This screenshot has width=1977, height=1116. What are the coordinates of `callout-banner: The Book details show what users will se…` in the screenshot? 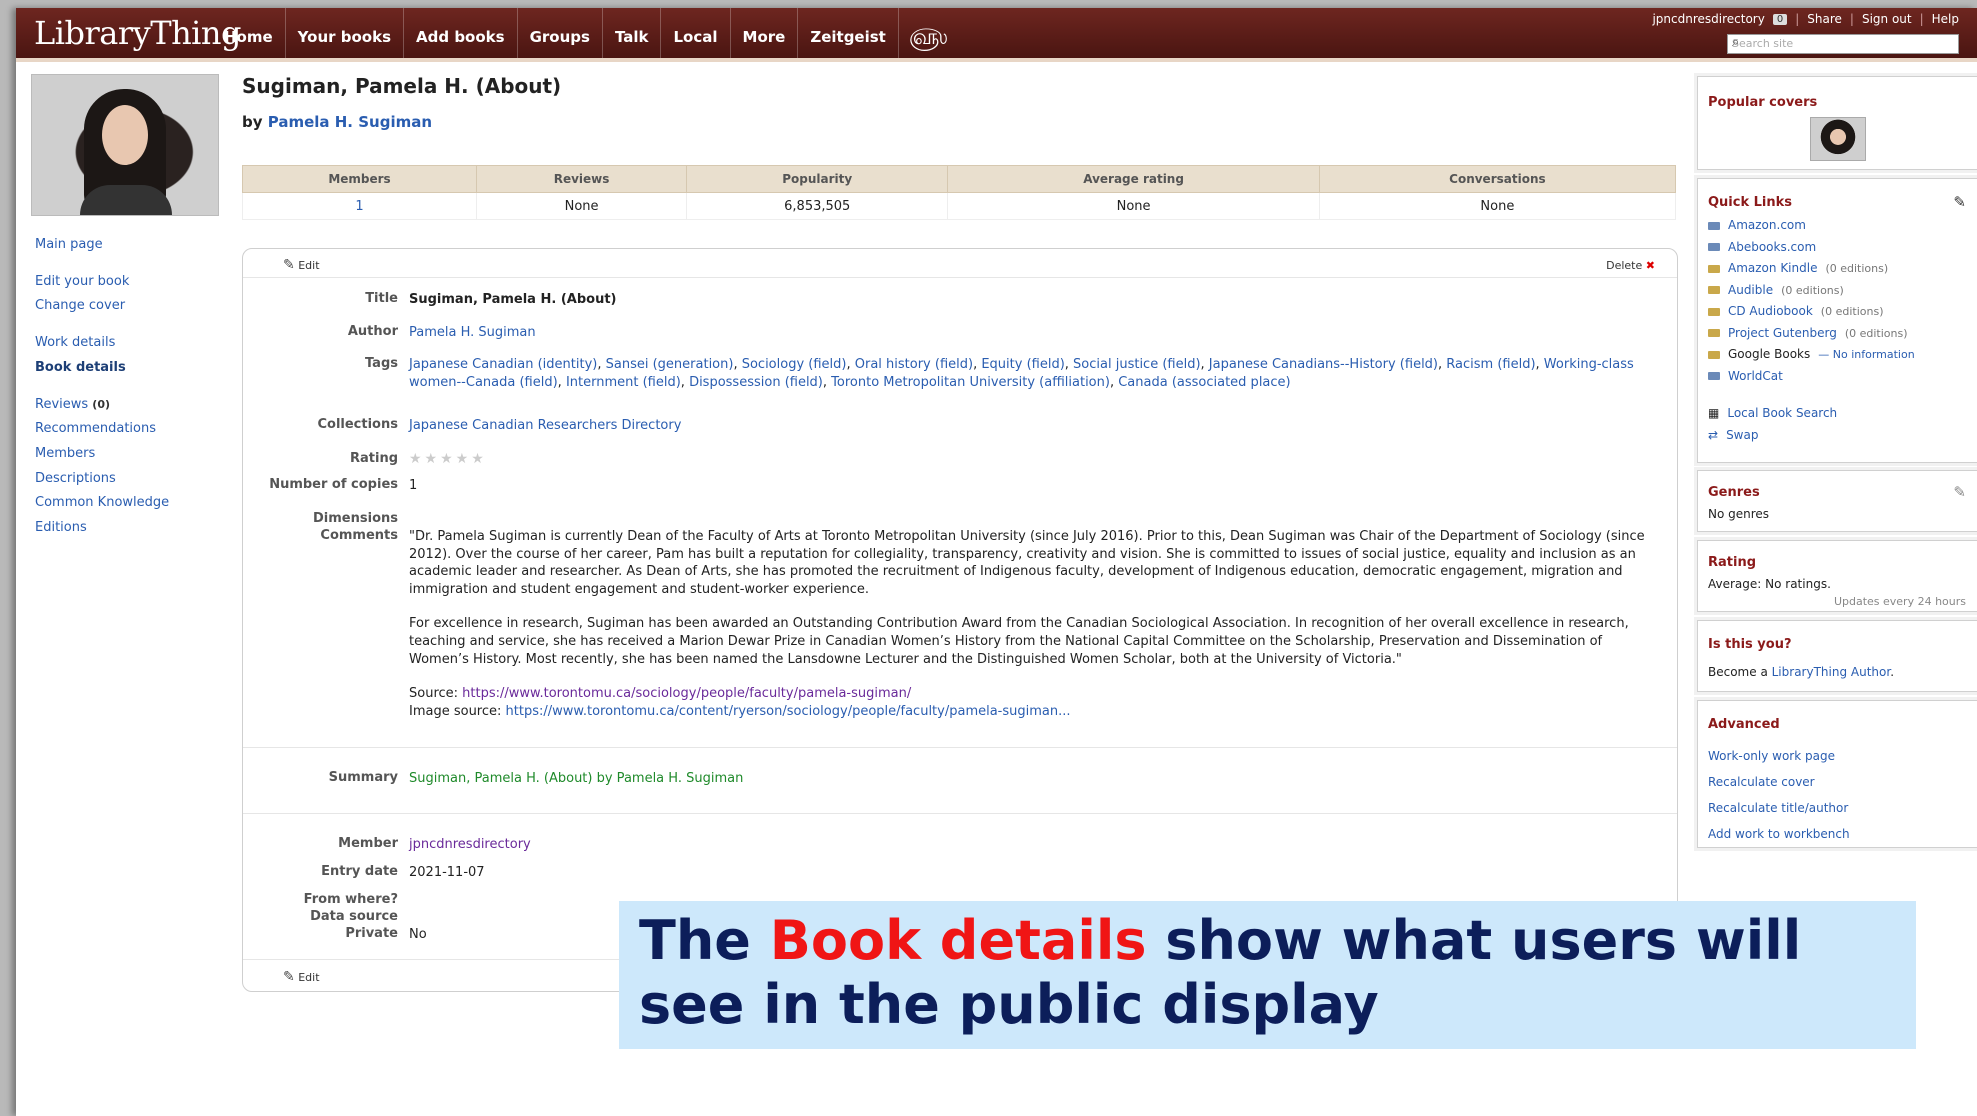 It's located at (1267, 975).